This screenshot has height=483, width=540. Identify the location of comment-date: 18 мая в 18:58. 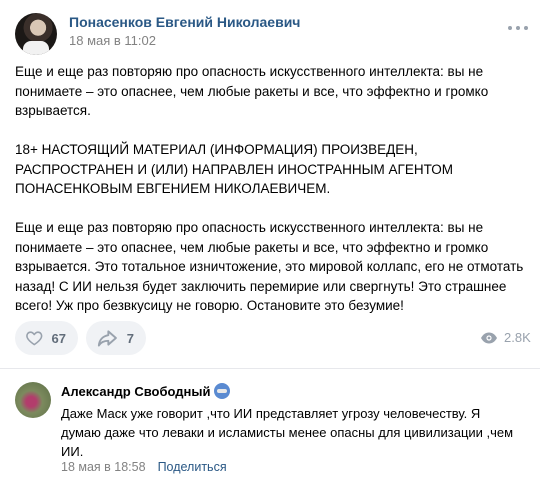
(103, 467).